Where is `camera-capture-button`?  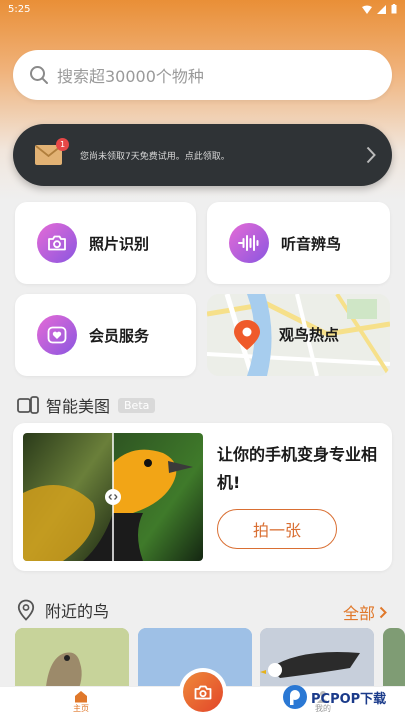 camera-capture-button is located at coordinates (203, 692).